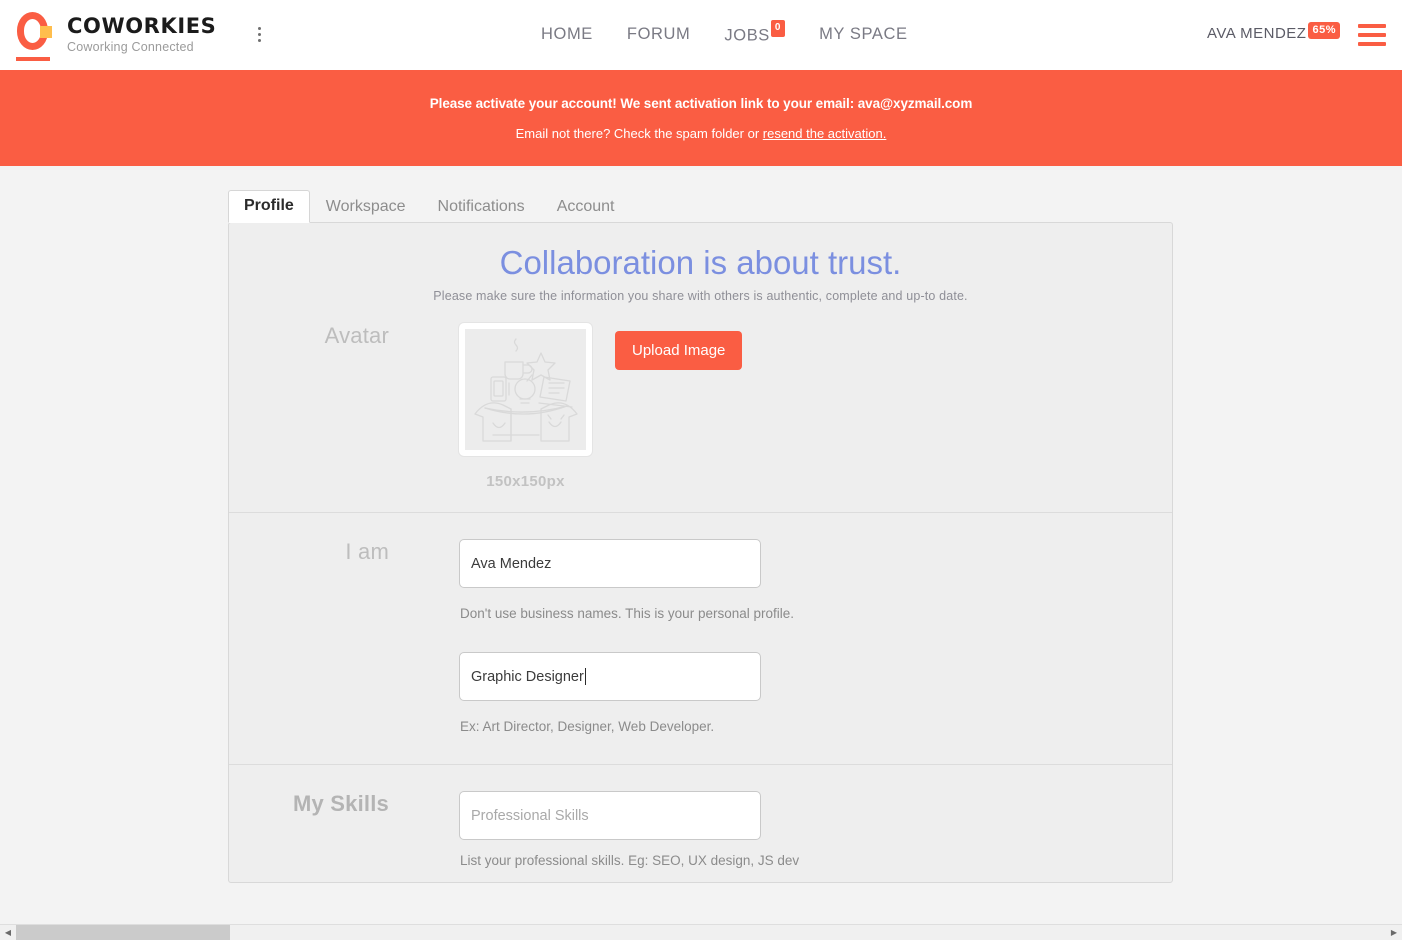 This screenshot has width=1402, height=940. I want to click on nav-item-my-space: MY SPACE, so click(863, 34).